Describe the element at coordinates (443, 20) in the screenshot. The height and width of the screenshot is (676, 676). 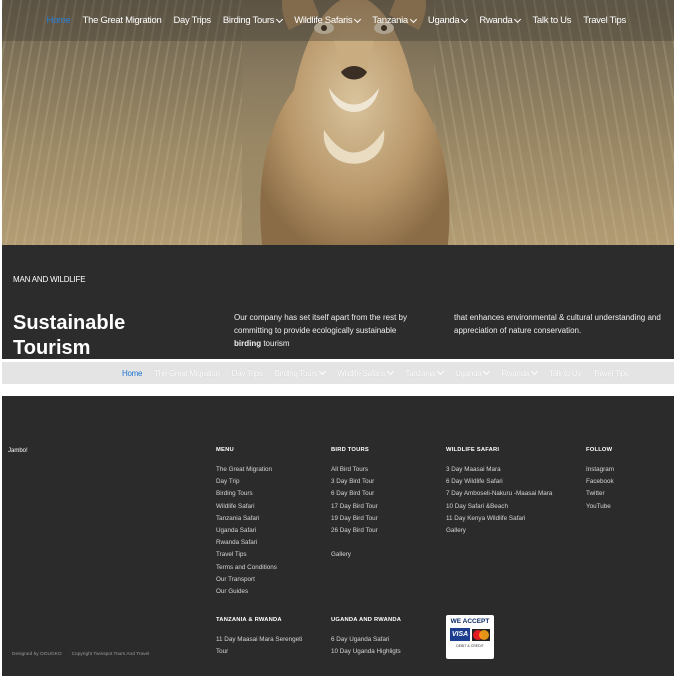
I see `nav-label: Uganda` at that location.